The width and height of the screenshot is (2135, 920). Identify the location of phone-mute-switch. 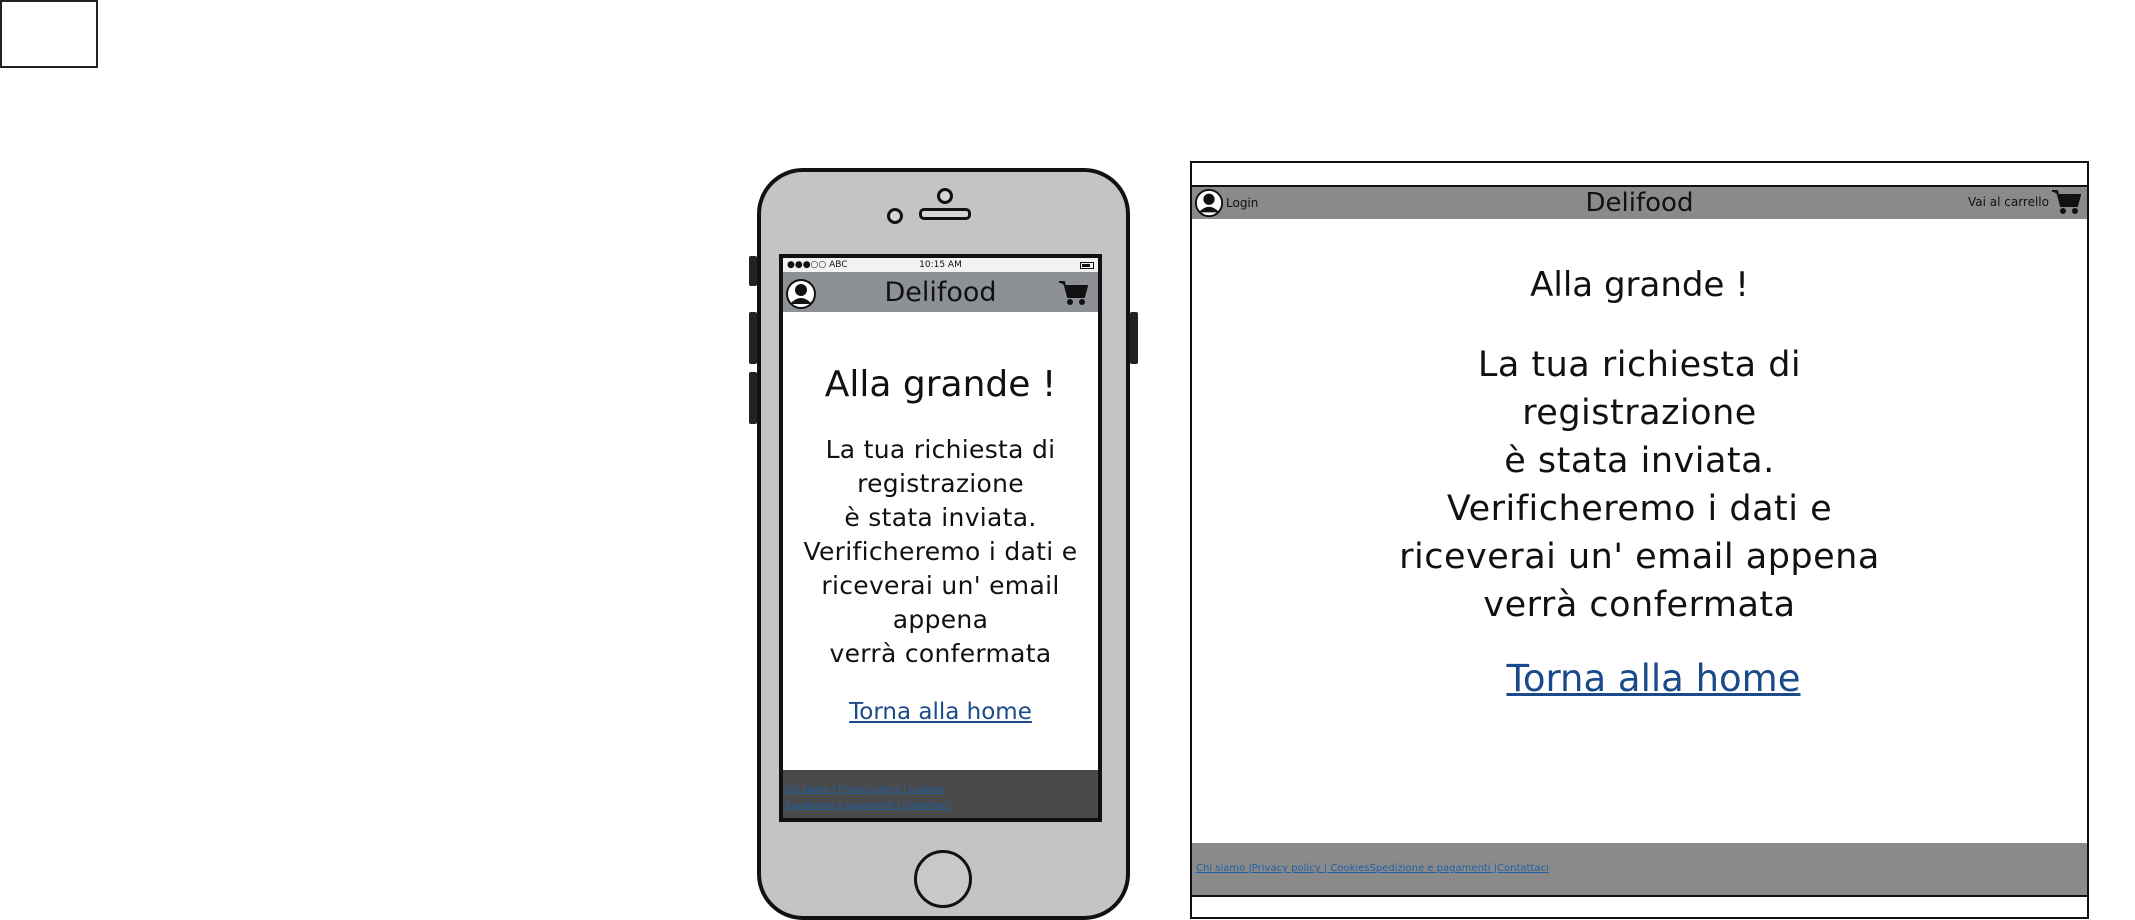
(753, 271).